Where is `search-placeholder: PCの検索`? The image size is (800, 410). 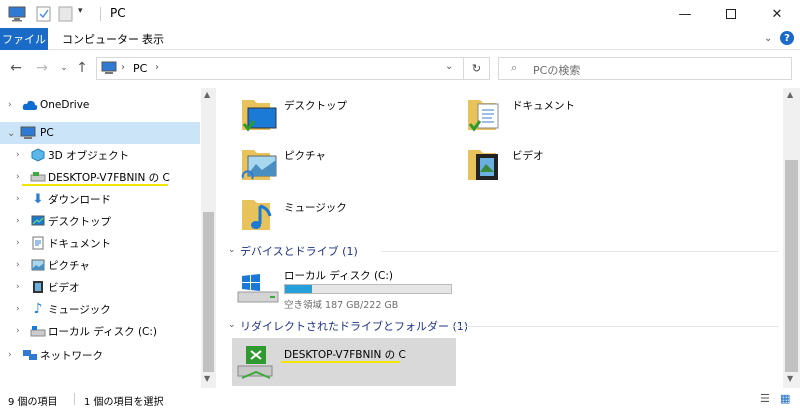 search-placeholder: PCの検索 is located at coordinates (557, 70).